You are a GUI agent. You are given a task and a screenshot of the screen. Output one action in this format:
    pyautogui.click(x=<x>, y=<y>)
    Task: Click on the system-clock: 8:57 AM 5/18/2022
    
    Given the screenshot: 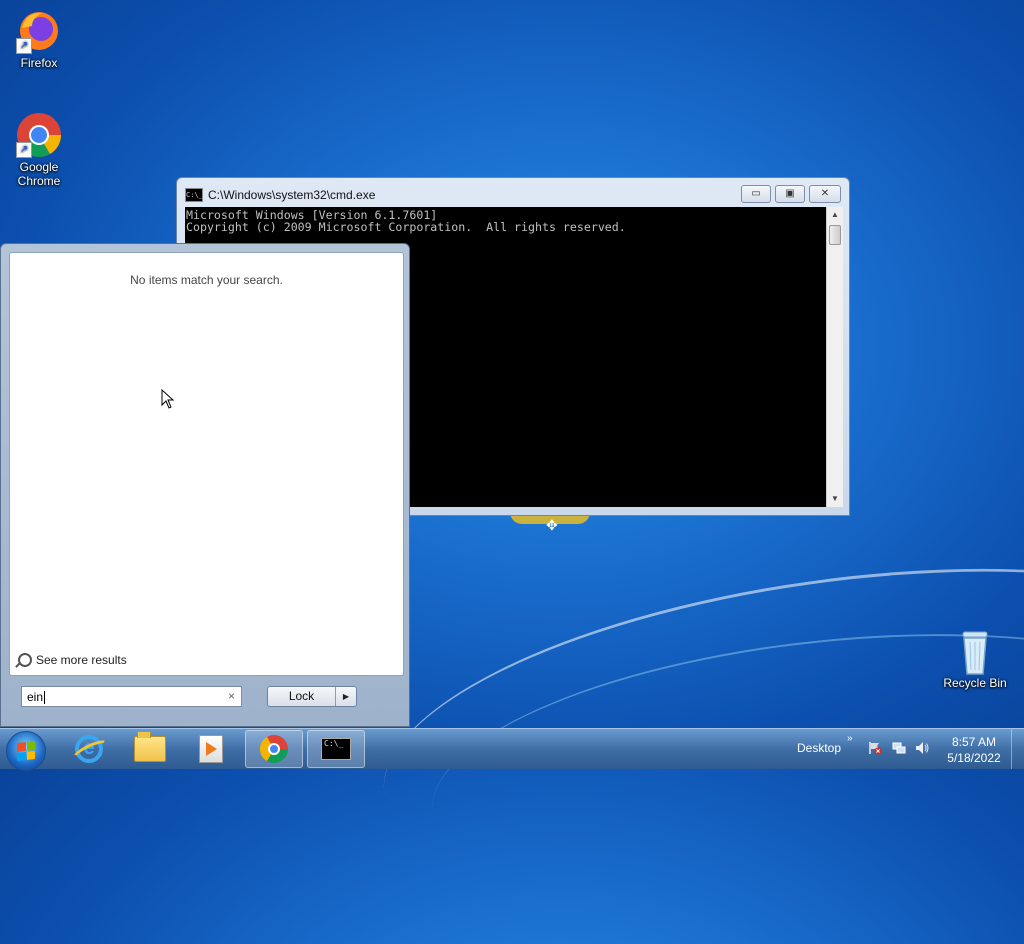 What is the action you would take?
    pyautogui.click(x=974, y=750)
    